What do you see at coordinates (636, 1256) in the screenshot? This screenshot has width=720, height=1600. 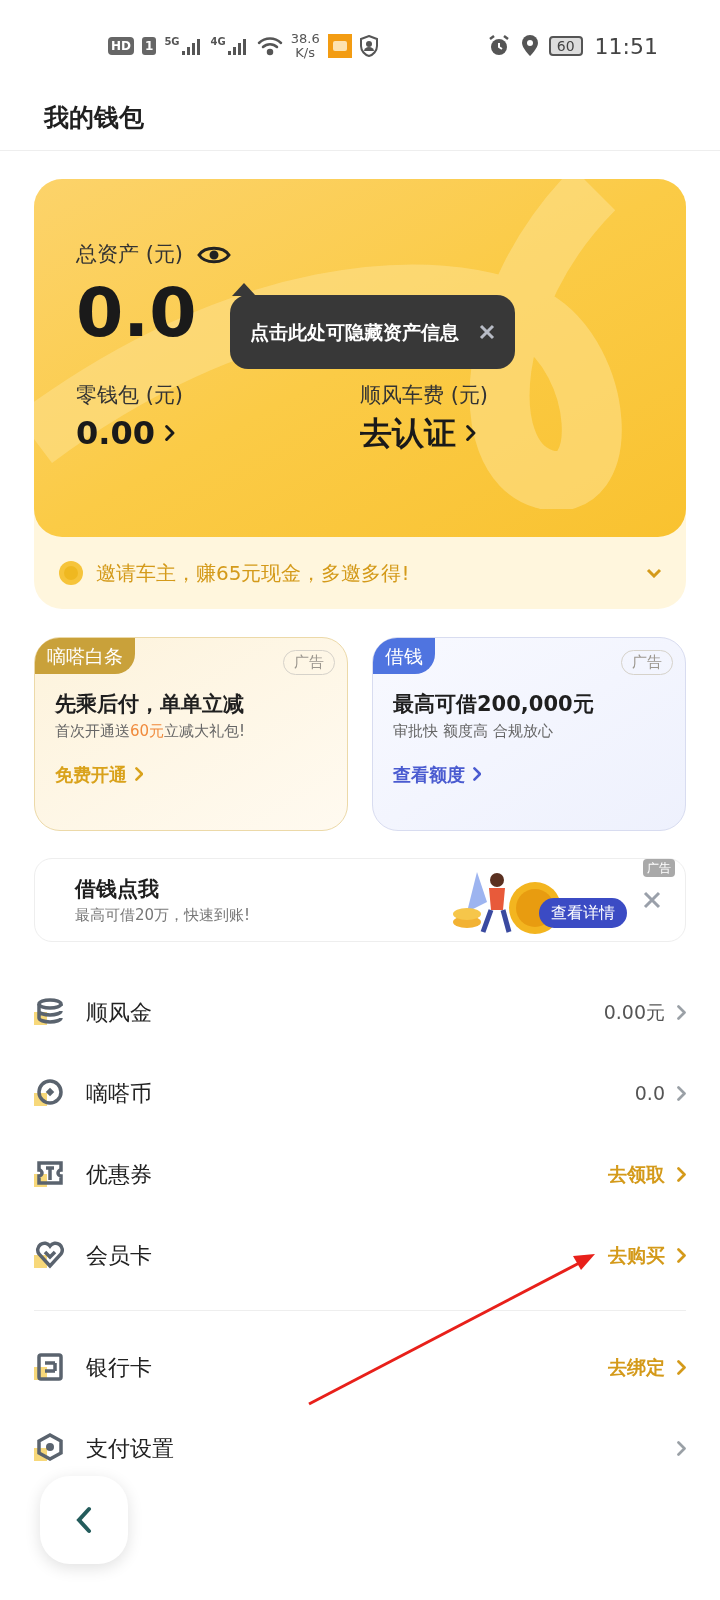 I see `menu-value: 去购买` at bounding box center [636, 1256].